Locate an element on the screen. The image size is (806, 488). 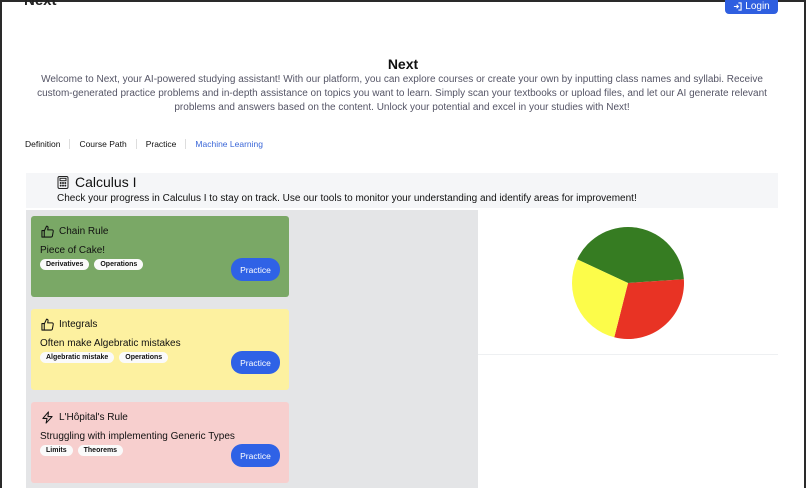
progress-pie-chart is located at coordinates (628, 282).